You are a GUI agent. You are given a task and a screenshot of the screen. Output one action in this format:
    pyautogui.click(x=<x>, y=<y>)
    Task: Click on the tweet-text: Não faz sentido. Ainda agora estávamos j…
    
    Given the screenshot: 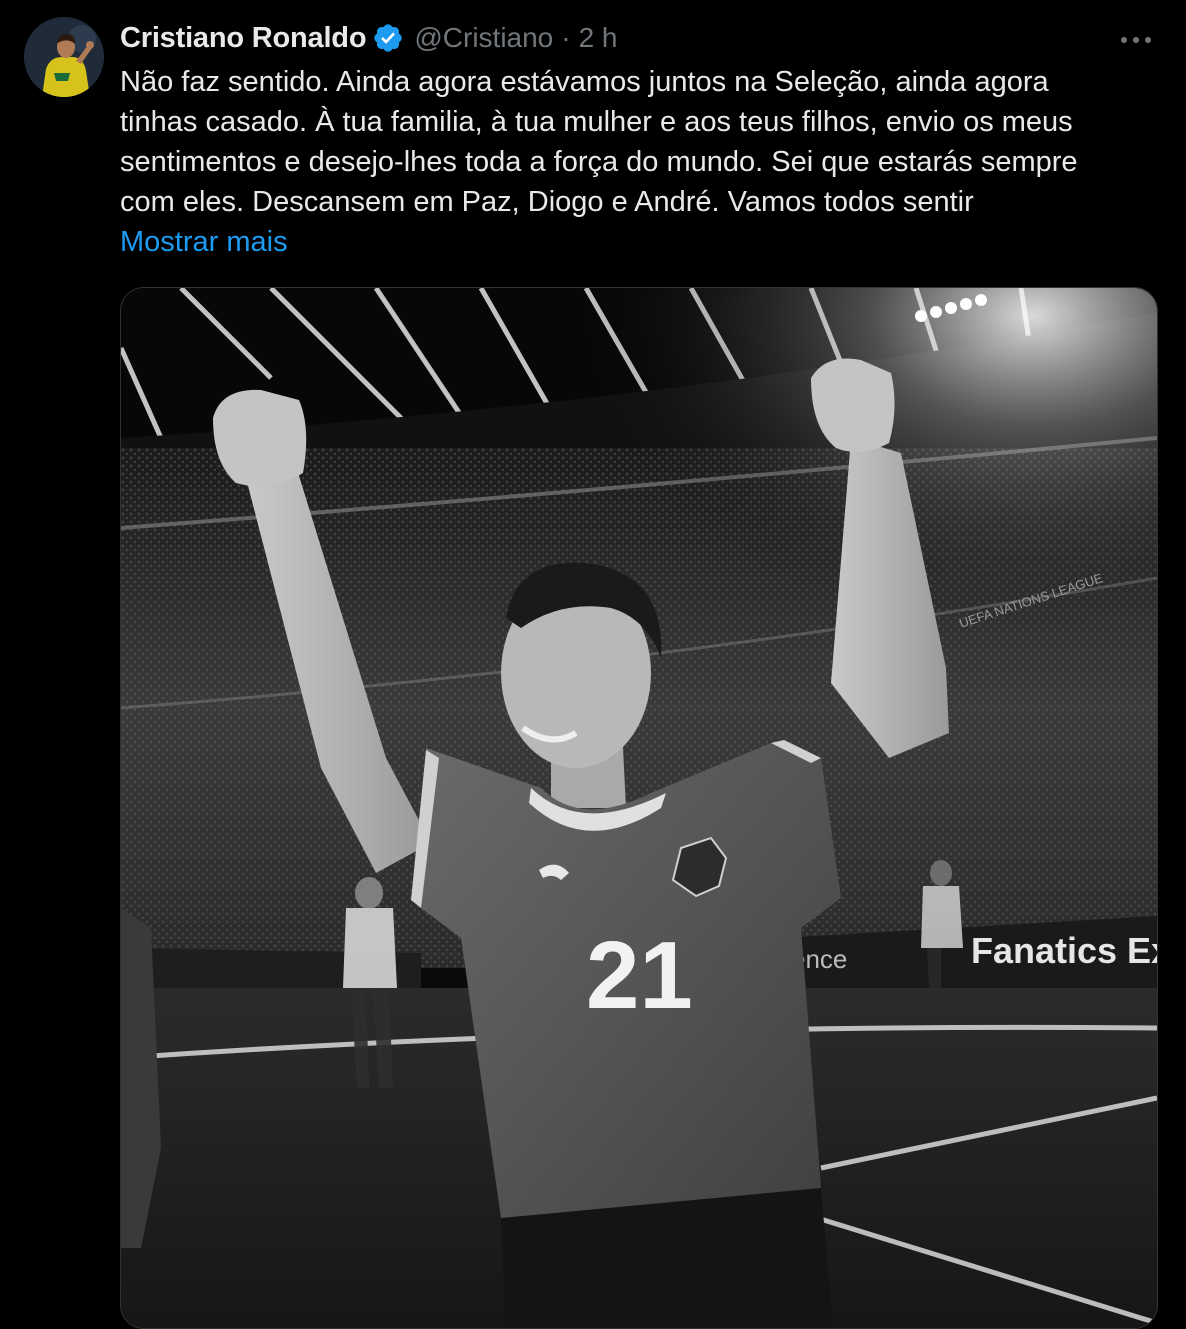 What is the action you would take?
    pyautogui.click(x=640, y=142)
    